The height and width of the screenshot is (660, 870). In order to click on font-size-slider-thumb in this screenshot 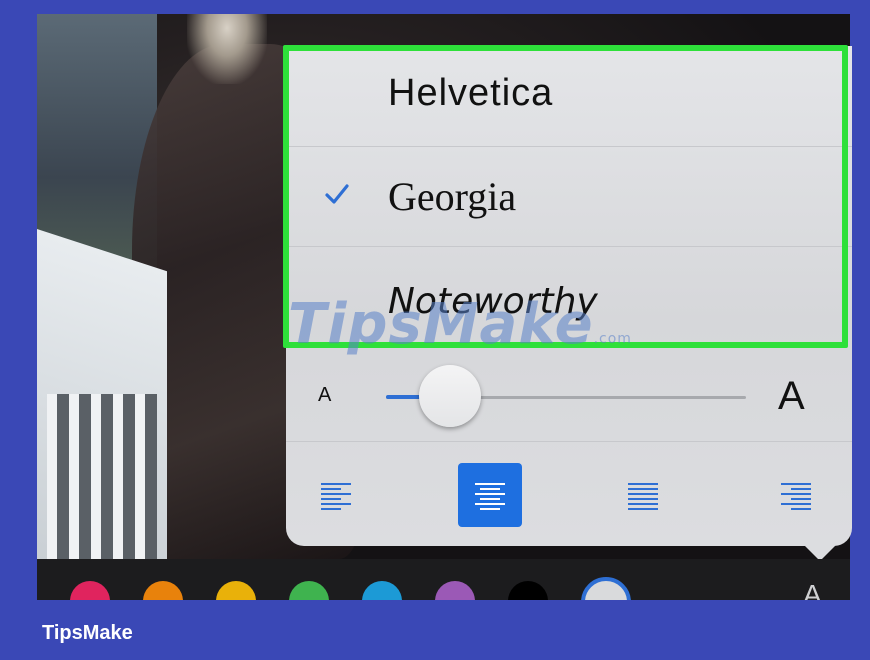, I will do `click(450, 396)`.